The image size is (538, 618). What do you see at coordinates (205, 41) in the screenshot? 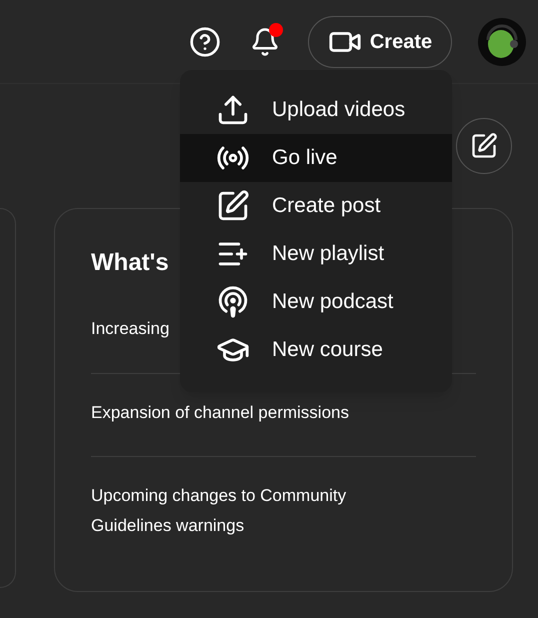
I see `help-icon` at bounding box center [205, 41].